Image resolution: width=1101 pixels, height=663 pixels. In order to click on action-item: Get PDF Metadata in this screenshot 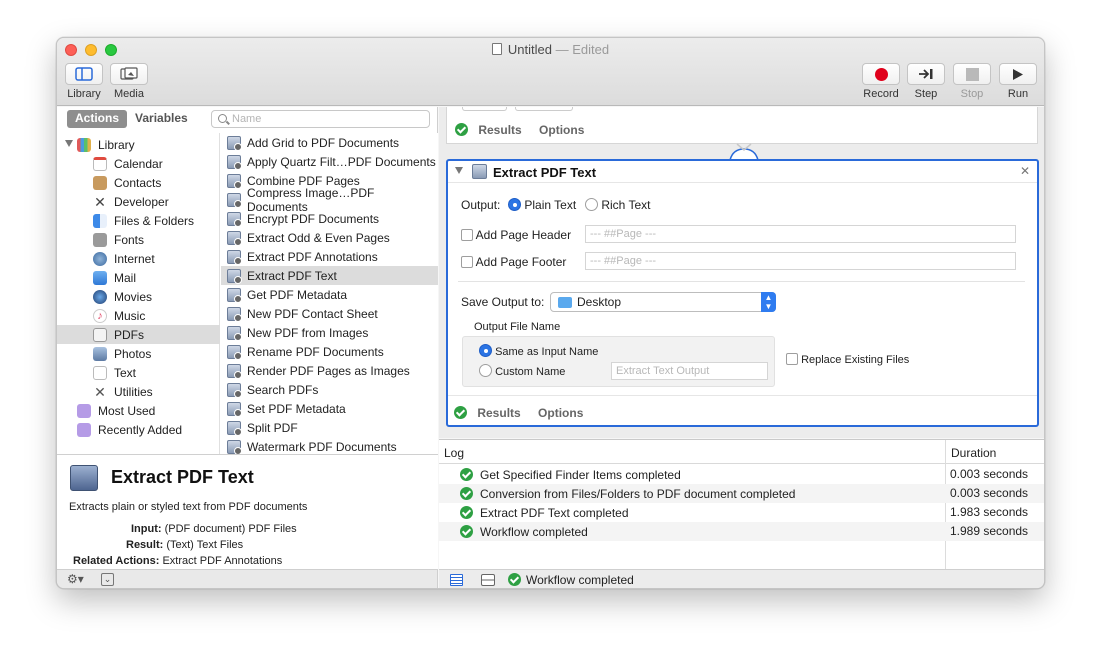, I will do `click(329, 294)`.